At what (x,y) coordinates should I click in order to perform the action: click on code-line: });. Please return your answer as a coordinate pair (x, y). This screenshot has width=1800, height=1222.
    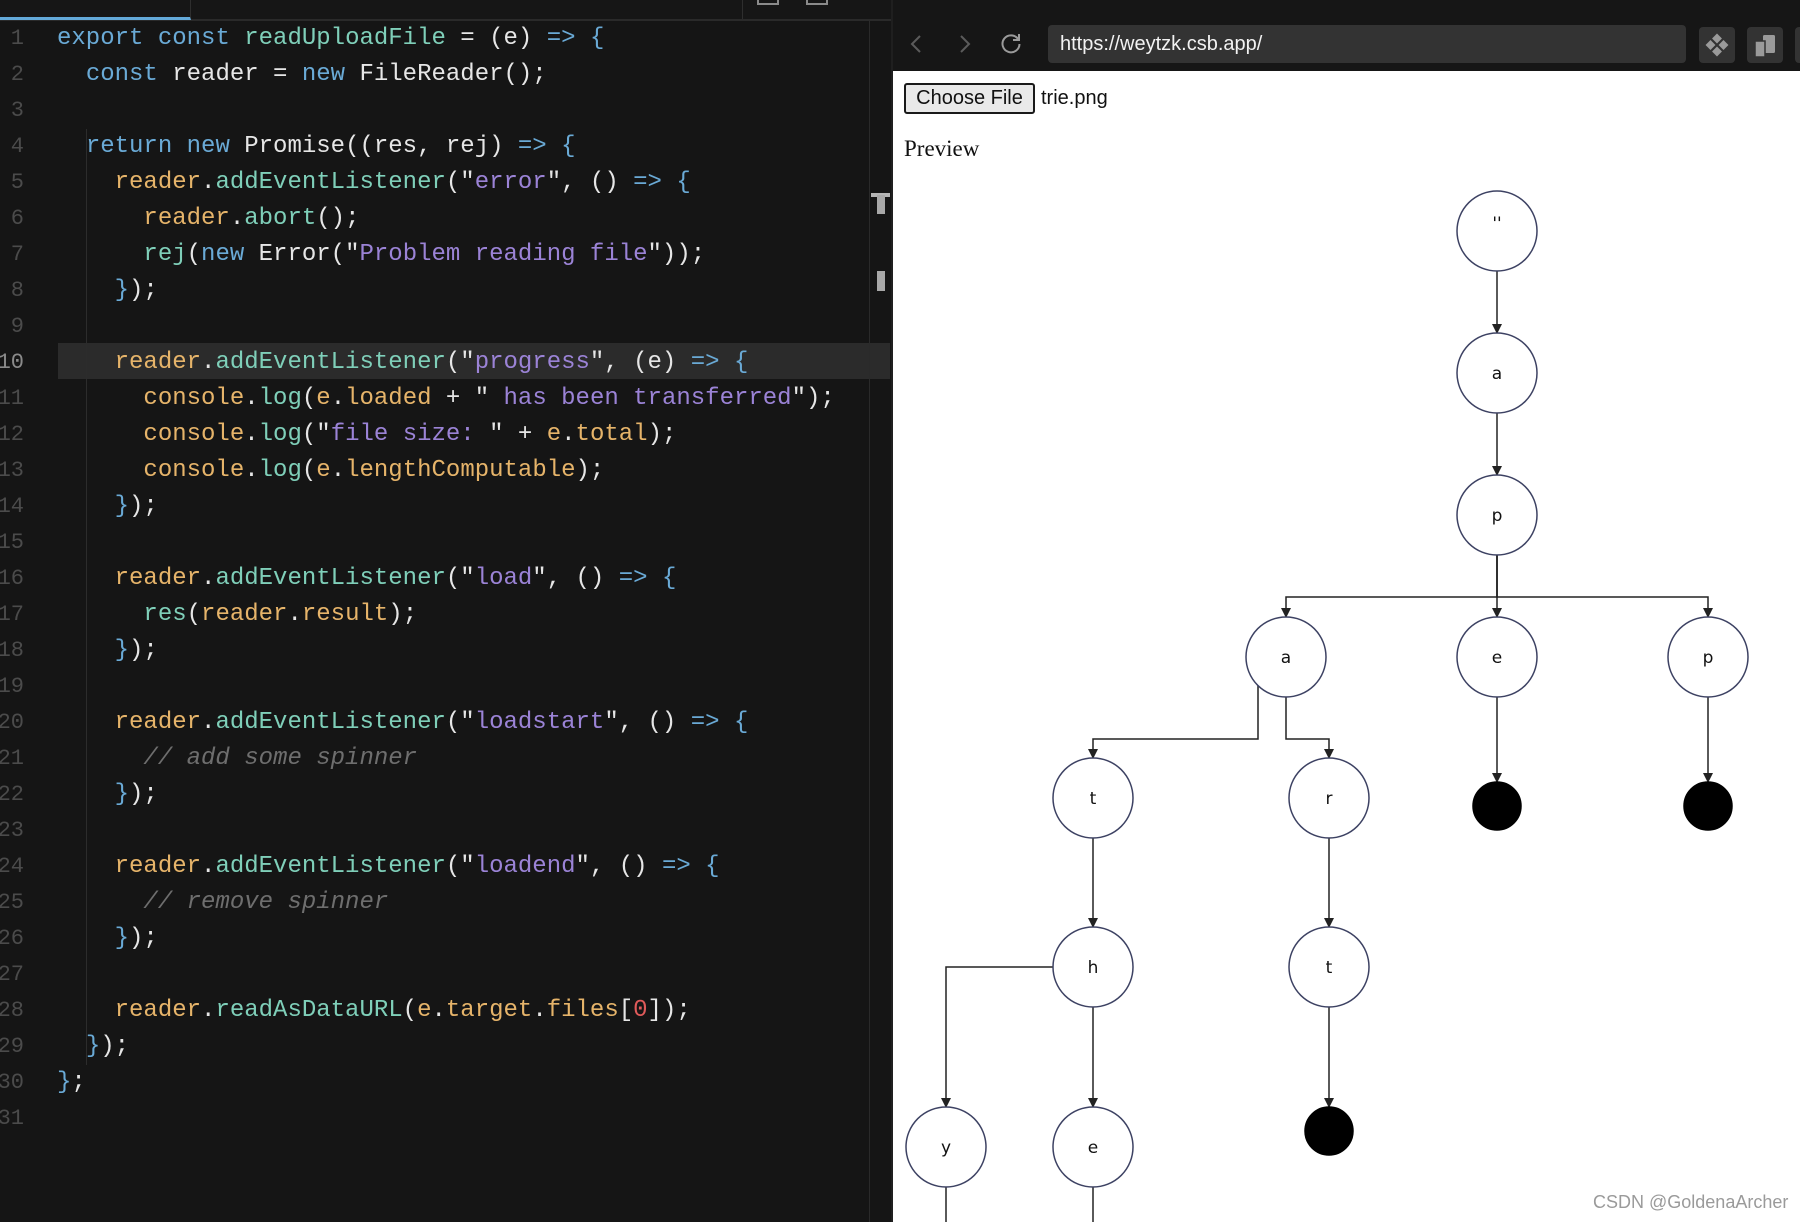
    Looking at the image, I should click on (93, 1047).